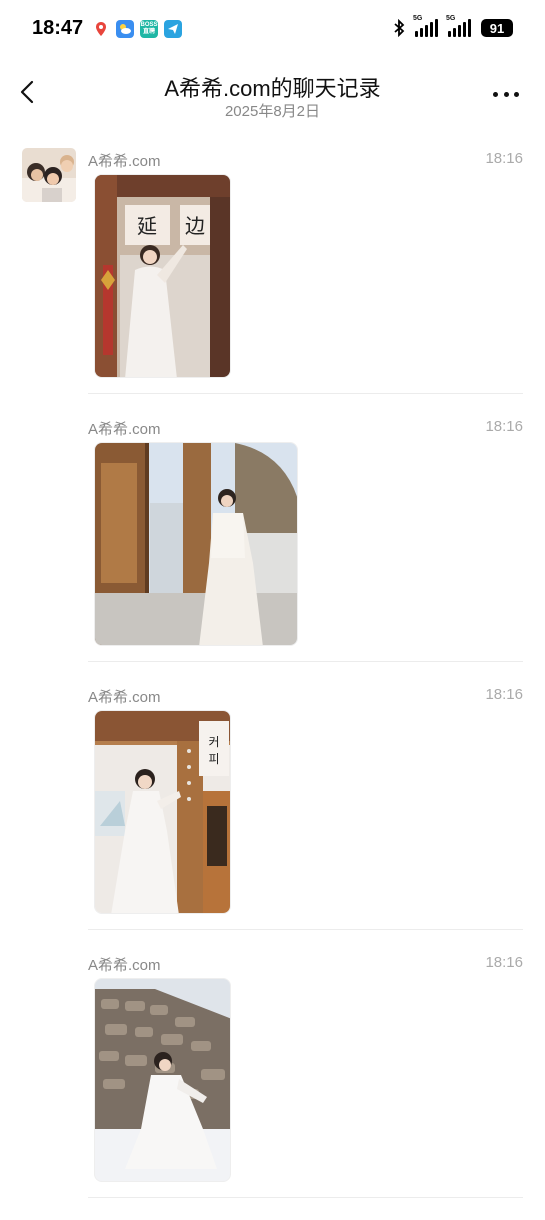  What do you see at coordinates (399, 28) in the screenshot?
I see `bluetooth-icon` at bounding box center [399, 28].